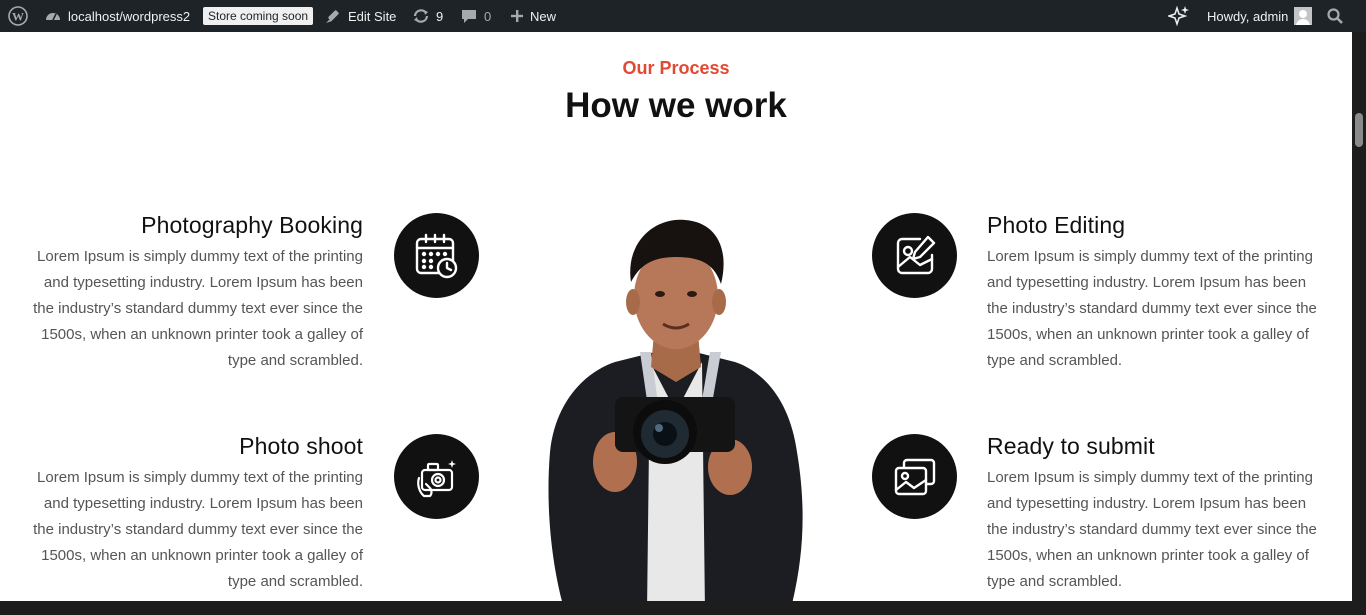  What do you see at coordinates (543, 16) in the screenshot?
I see `new-label: New` at bounding box center [543, 16].